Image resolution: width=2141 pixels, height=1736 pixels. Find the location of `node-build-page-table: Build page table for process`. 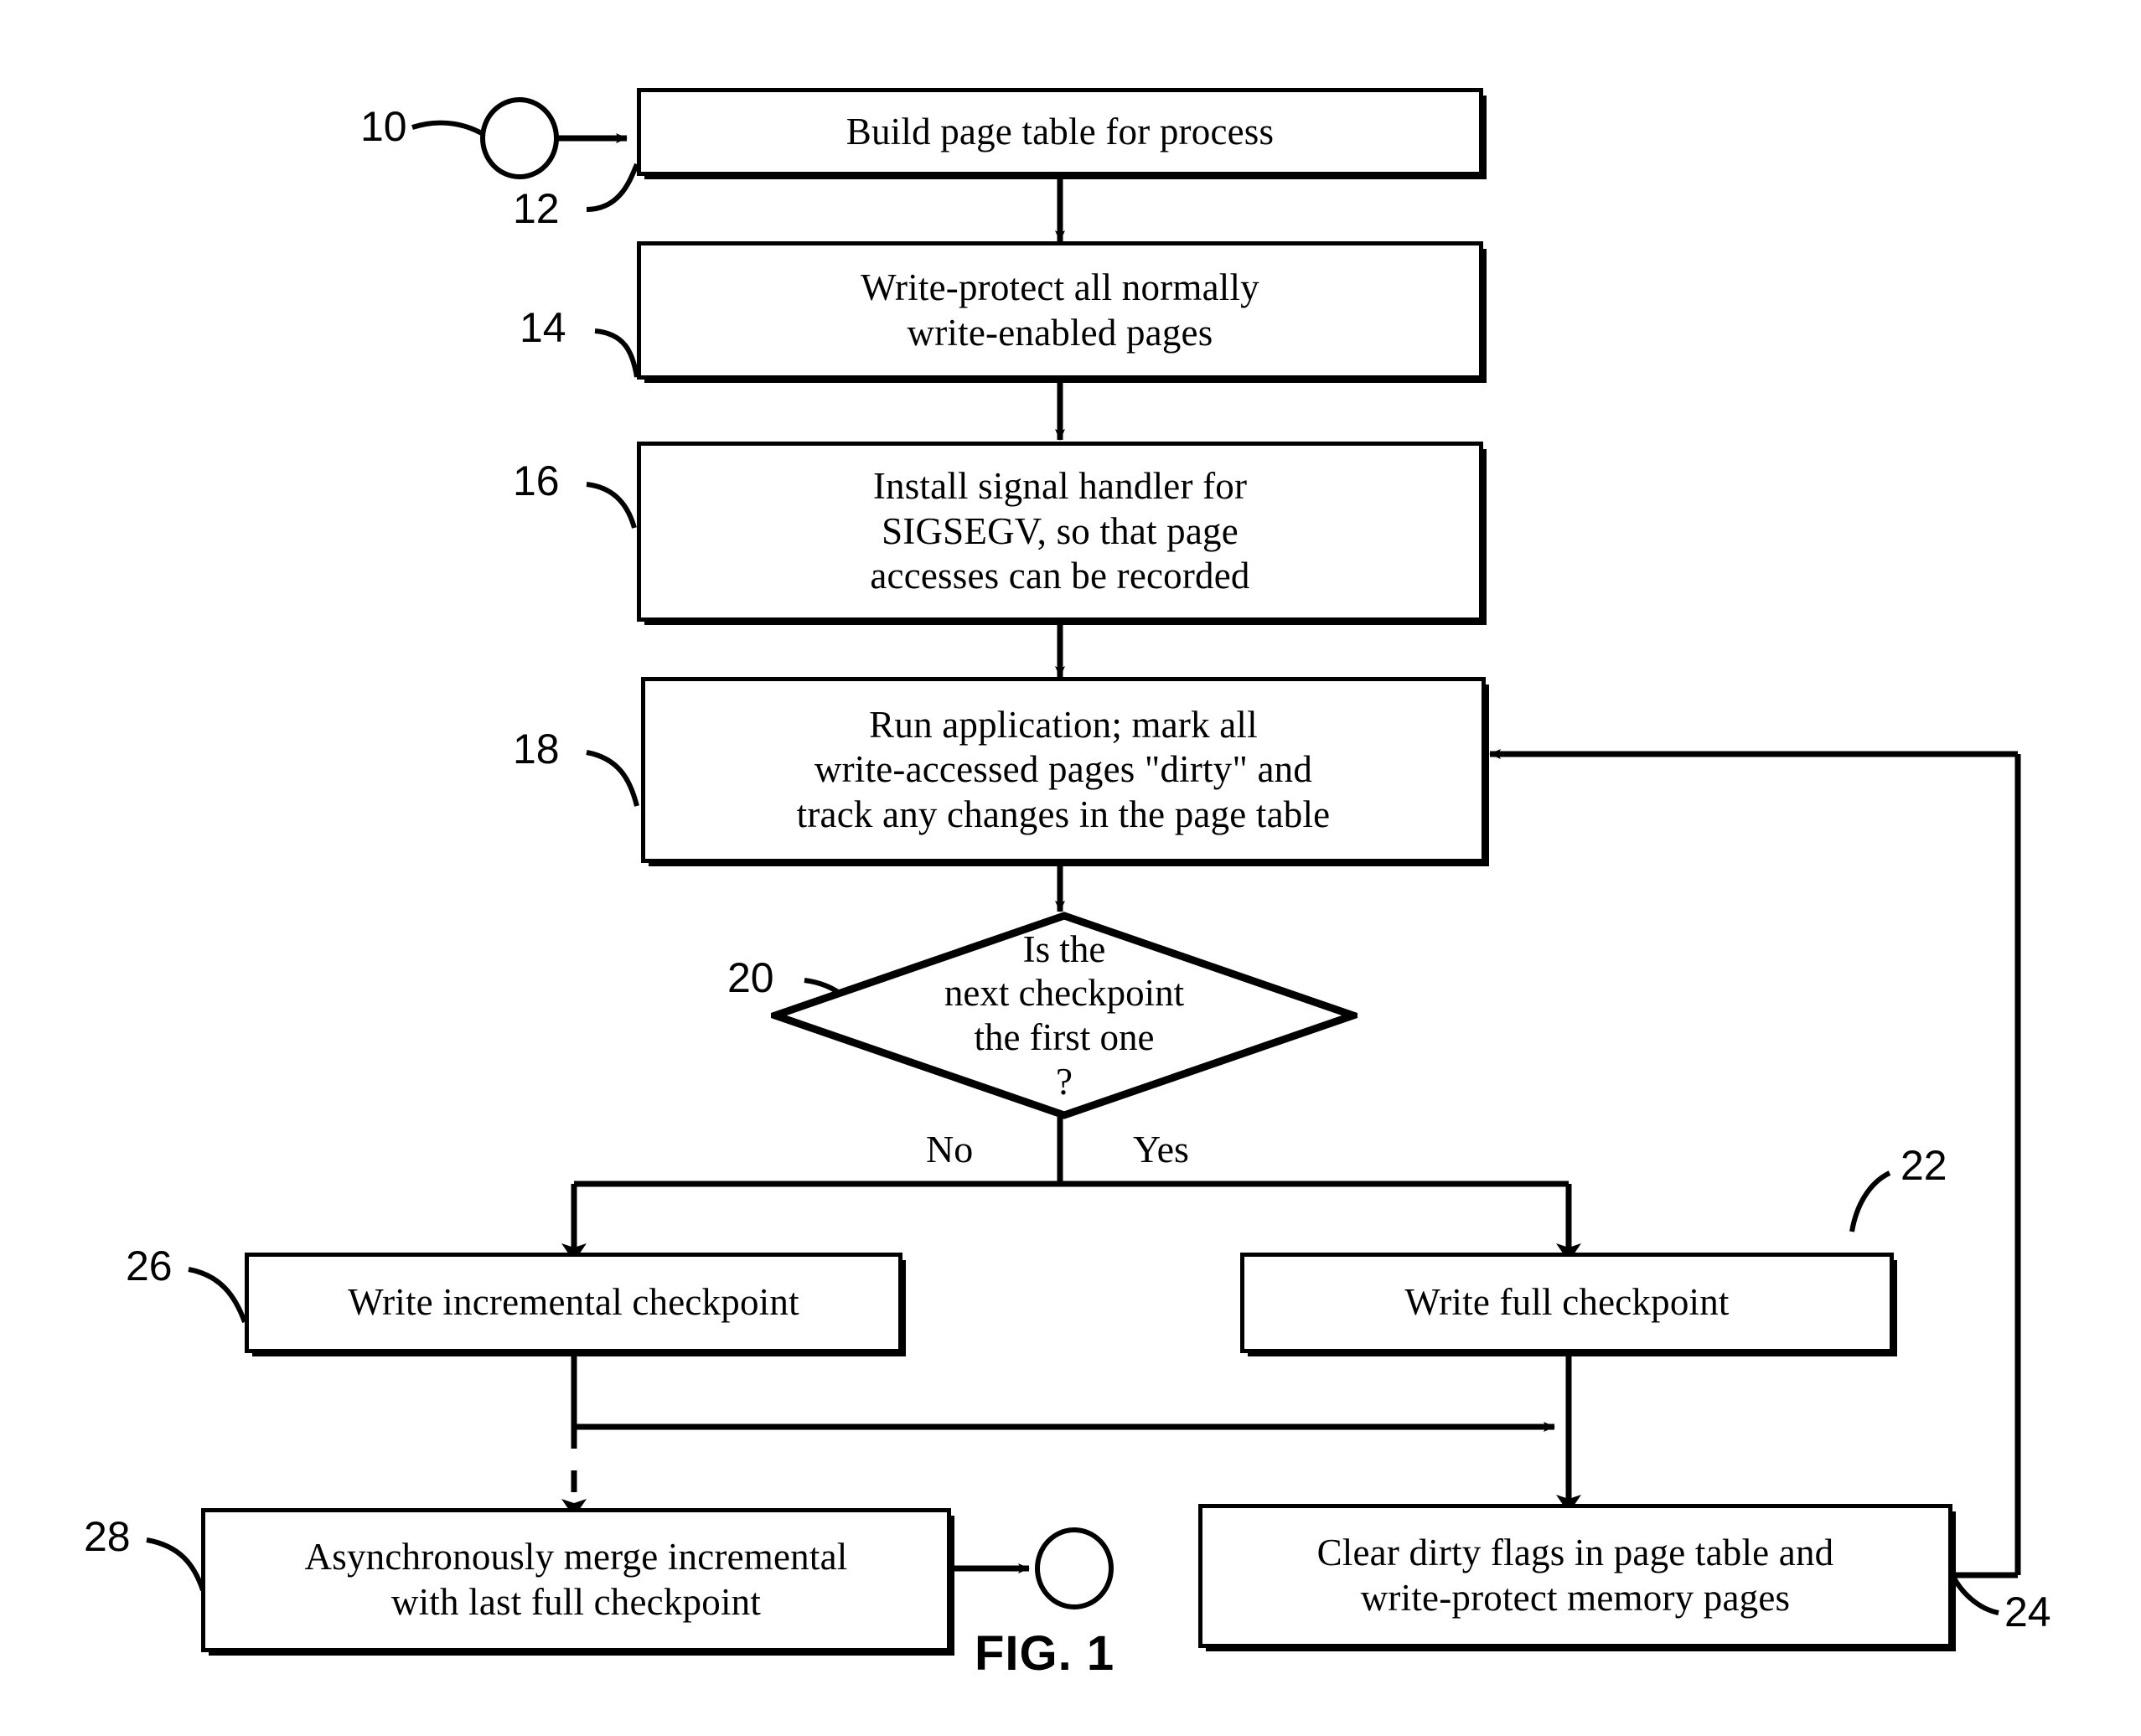

node-build-page-table: Build page table for process is located at coordinates (1062, 133).